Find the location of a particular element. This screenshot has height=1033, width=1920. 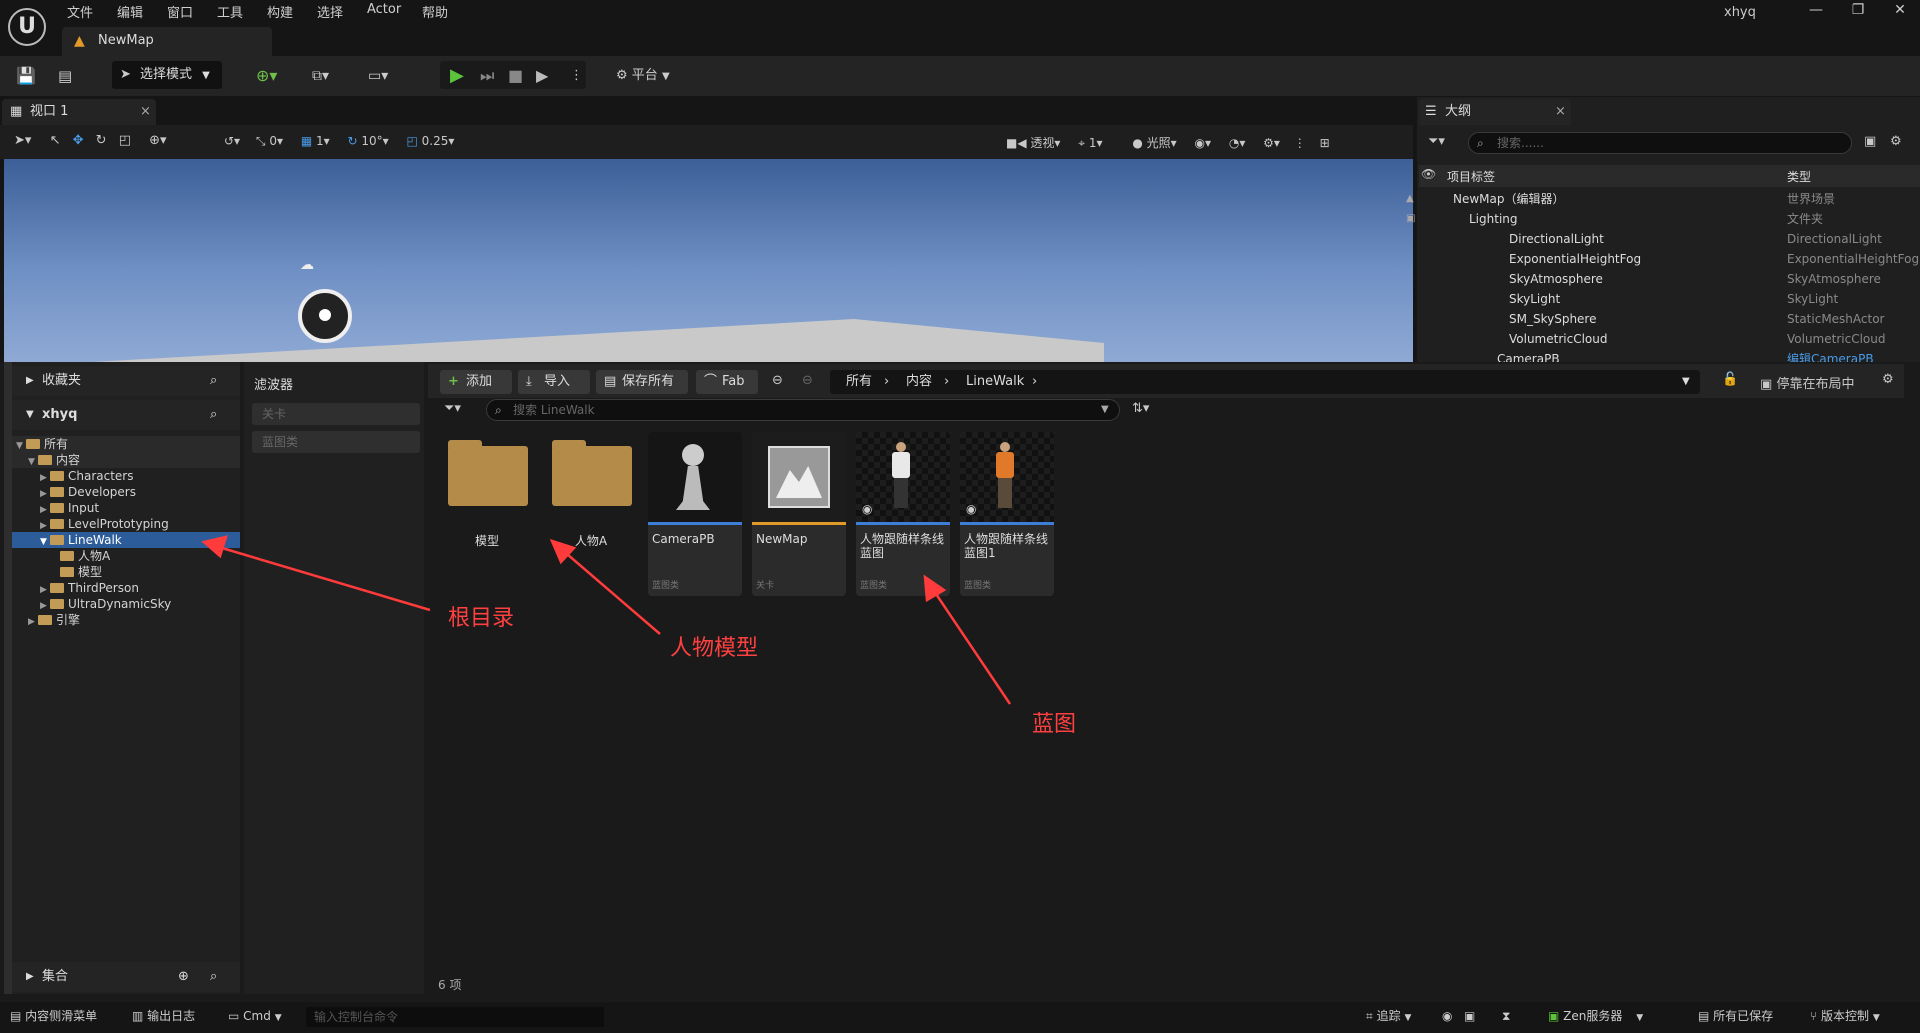

filter-chip-blueprint: 蓝图类 is located at coordinates (336, 442).